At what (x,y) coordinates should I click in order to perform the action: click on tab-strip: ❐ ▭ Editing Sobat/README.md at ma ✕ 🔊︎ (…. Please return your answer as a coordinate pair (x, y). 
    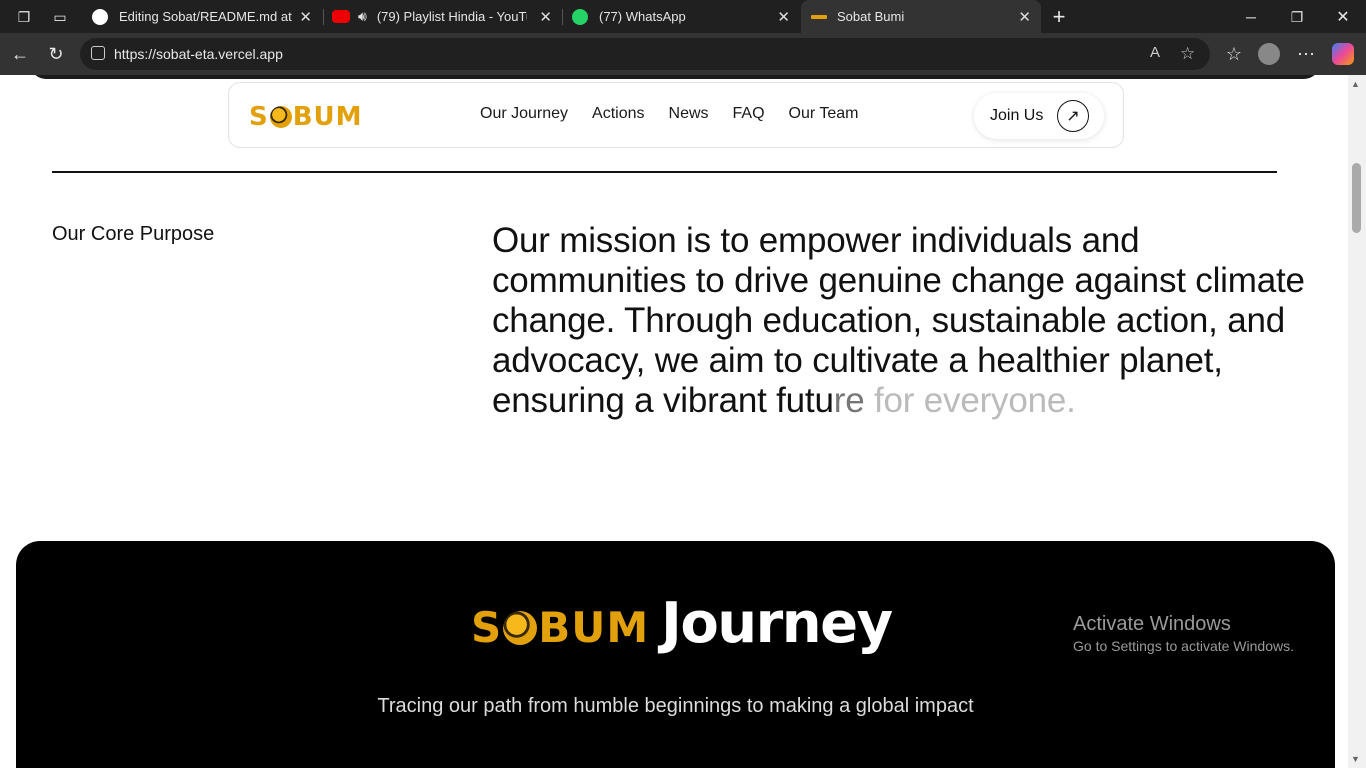
    Looking at the image, I should click on (683, 16).